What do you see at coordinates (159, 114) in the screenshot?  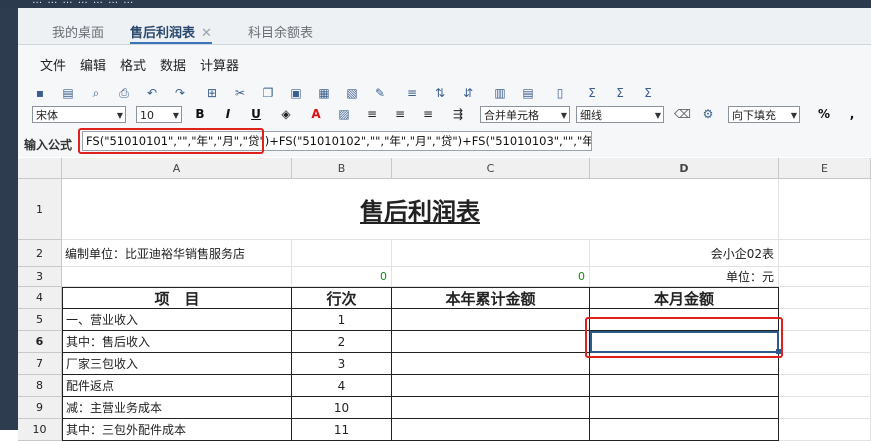 I see `font-size-select: 10 ▼` at bounding box center [159, 114].